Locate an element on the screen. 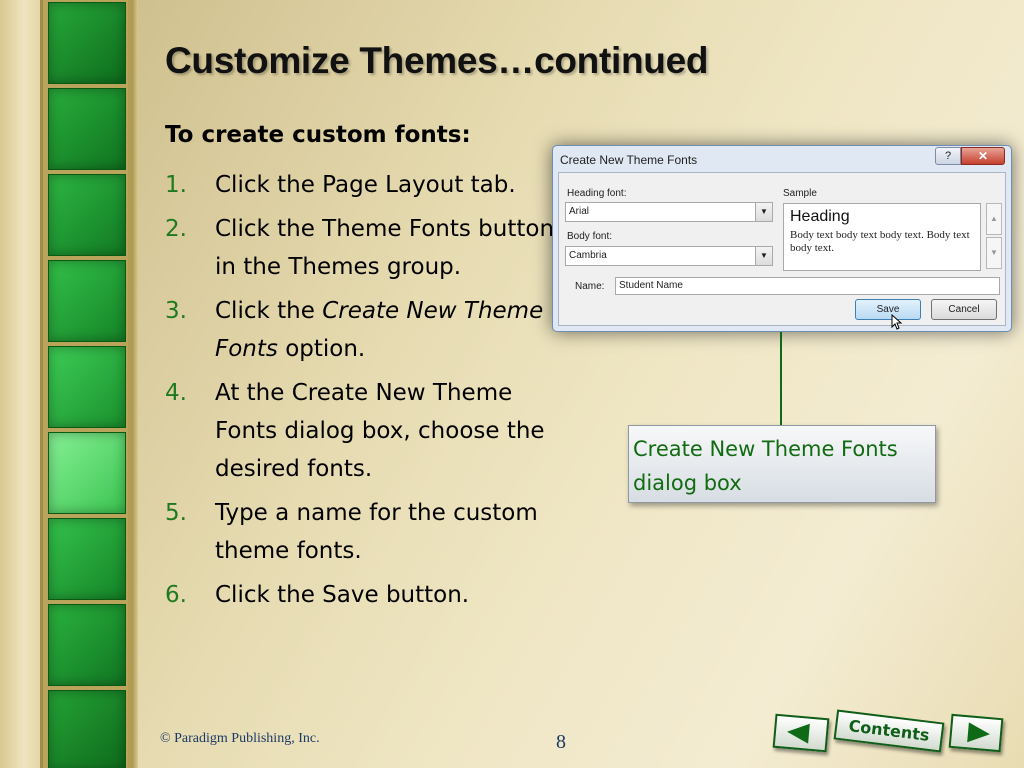  step-text-after: option. is located at coordinates (321, 349).